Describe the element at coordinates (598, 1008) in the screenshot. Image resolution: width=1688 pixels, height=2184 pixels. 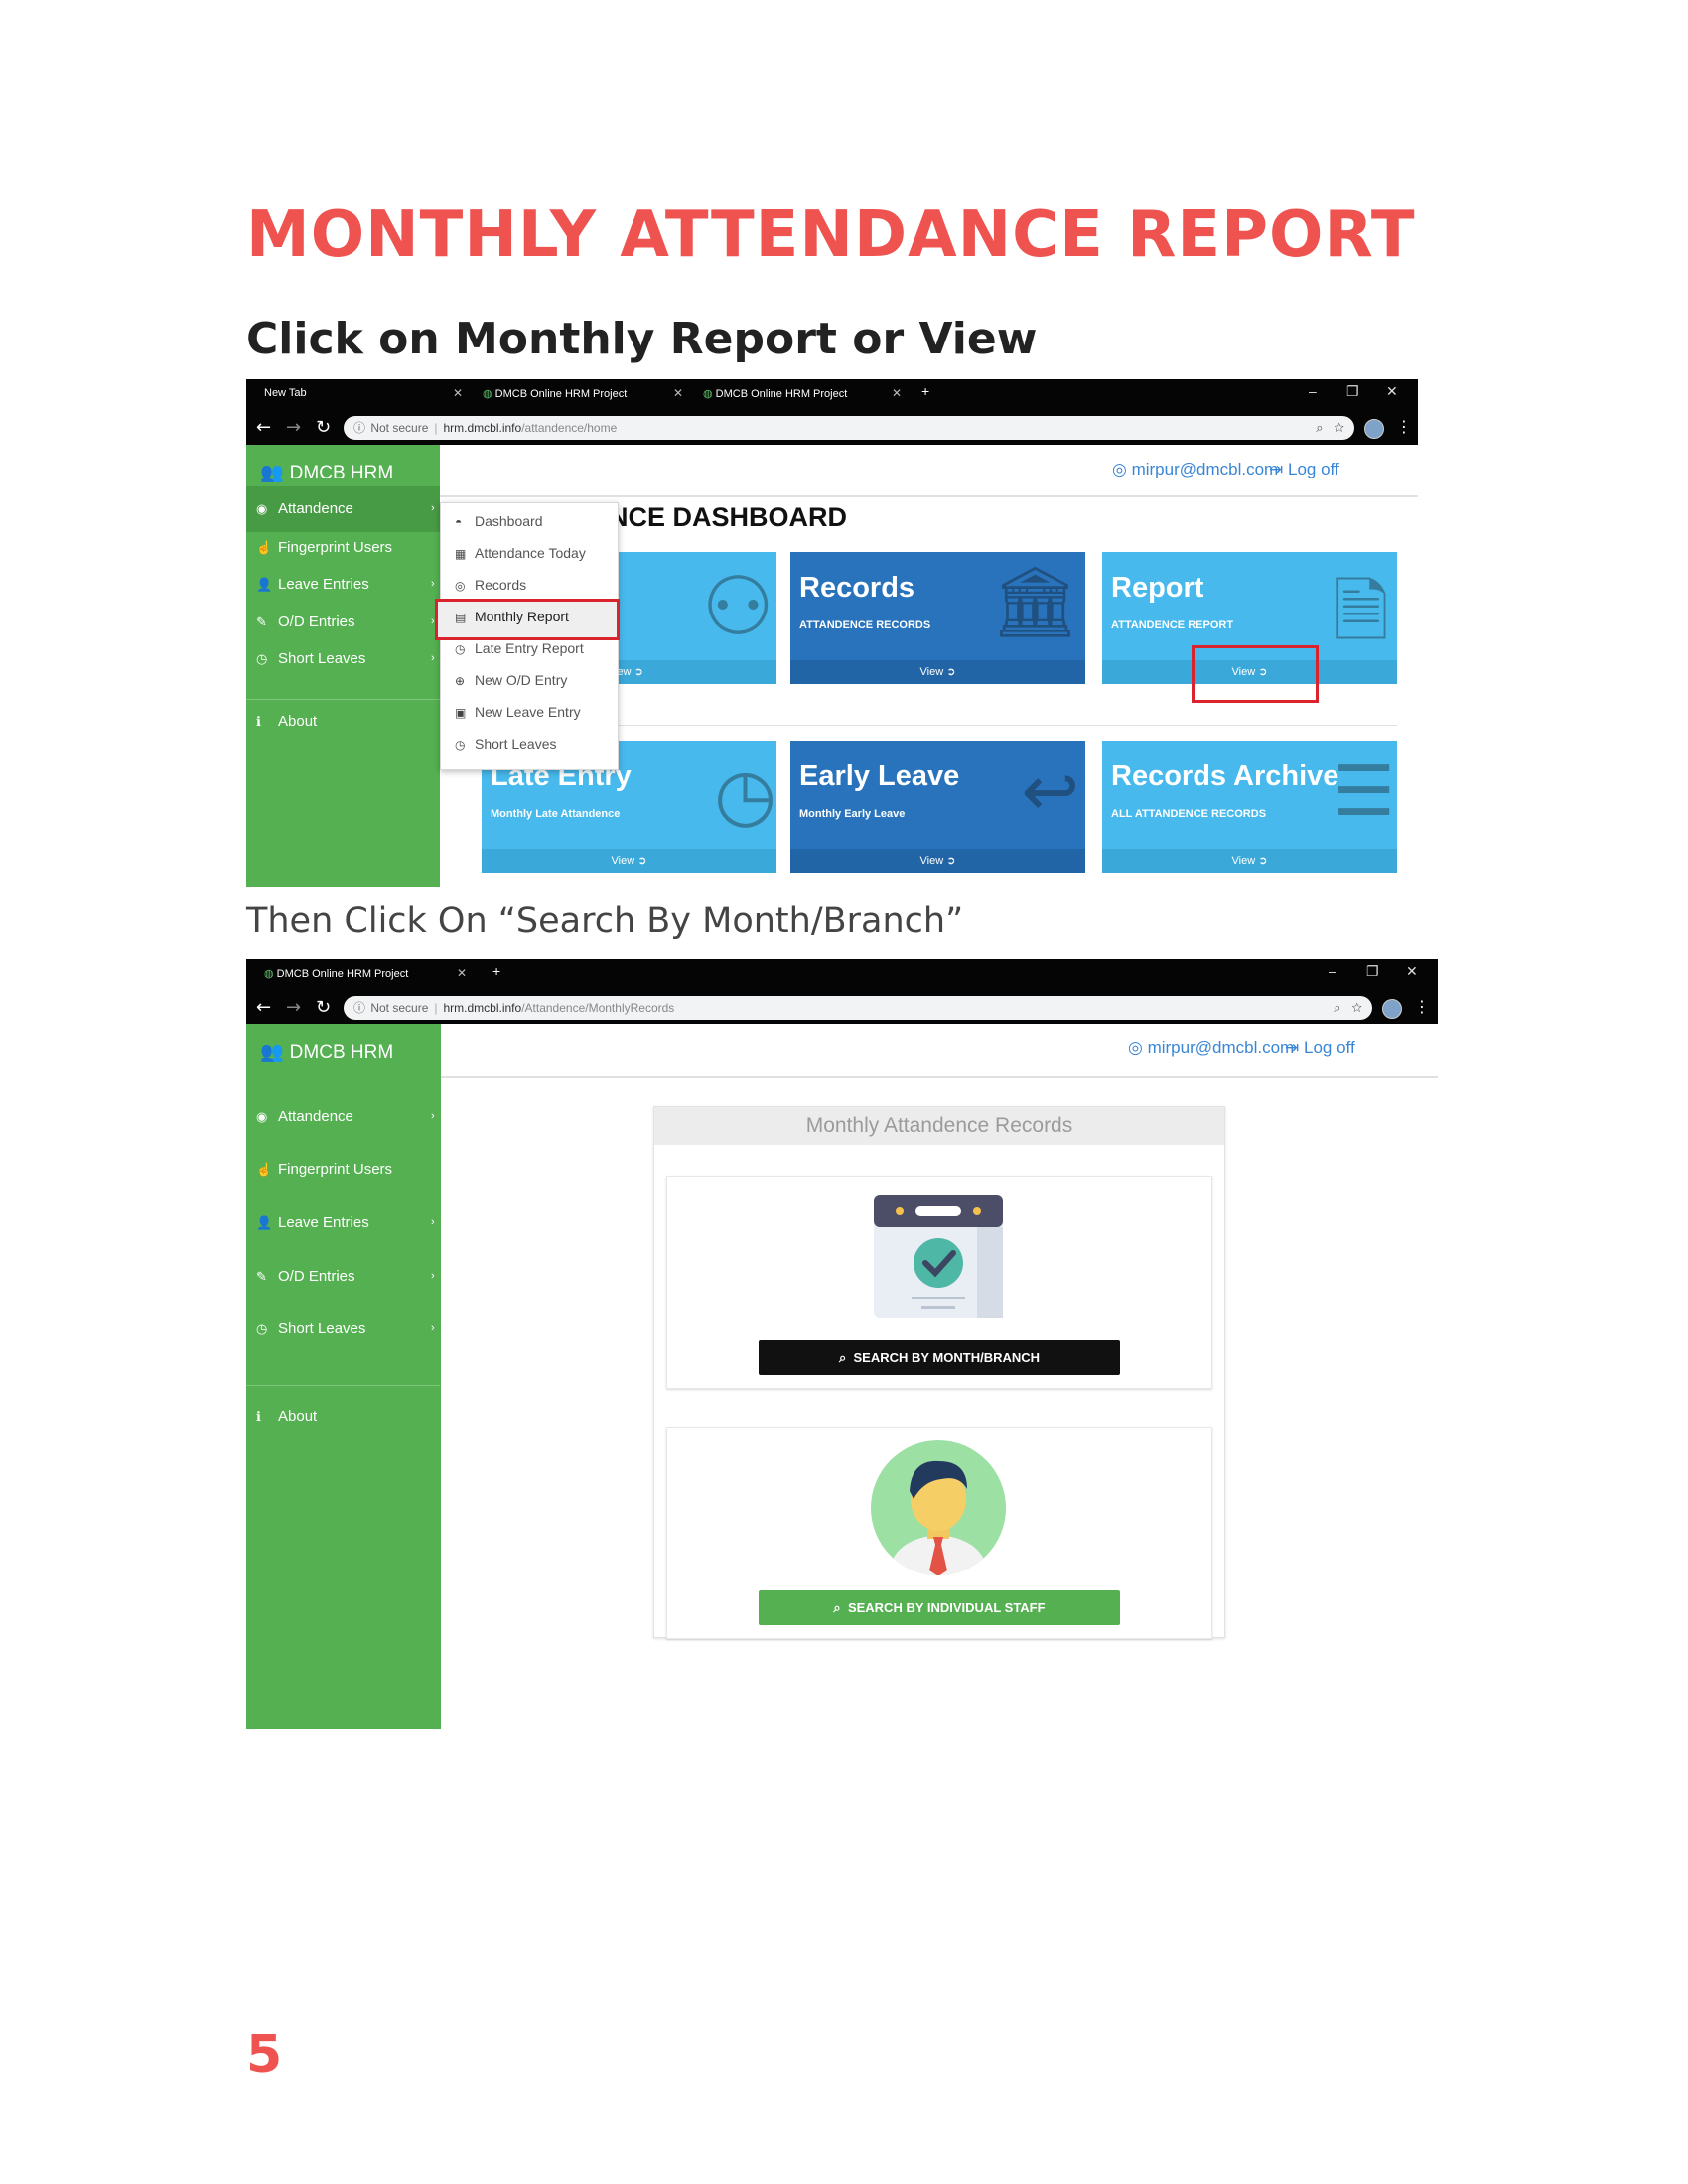
I see `url-path: /Attandence/MonthlyRecords` at that location.